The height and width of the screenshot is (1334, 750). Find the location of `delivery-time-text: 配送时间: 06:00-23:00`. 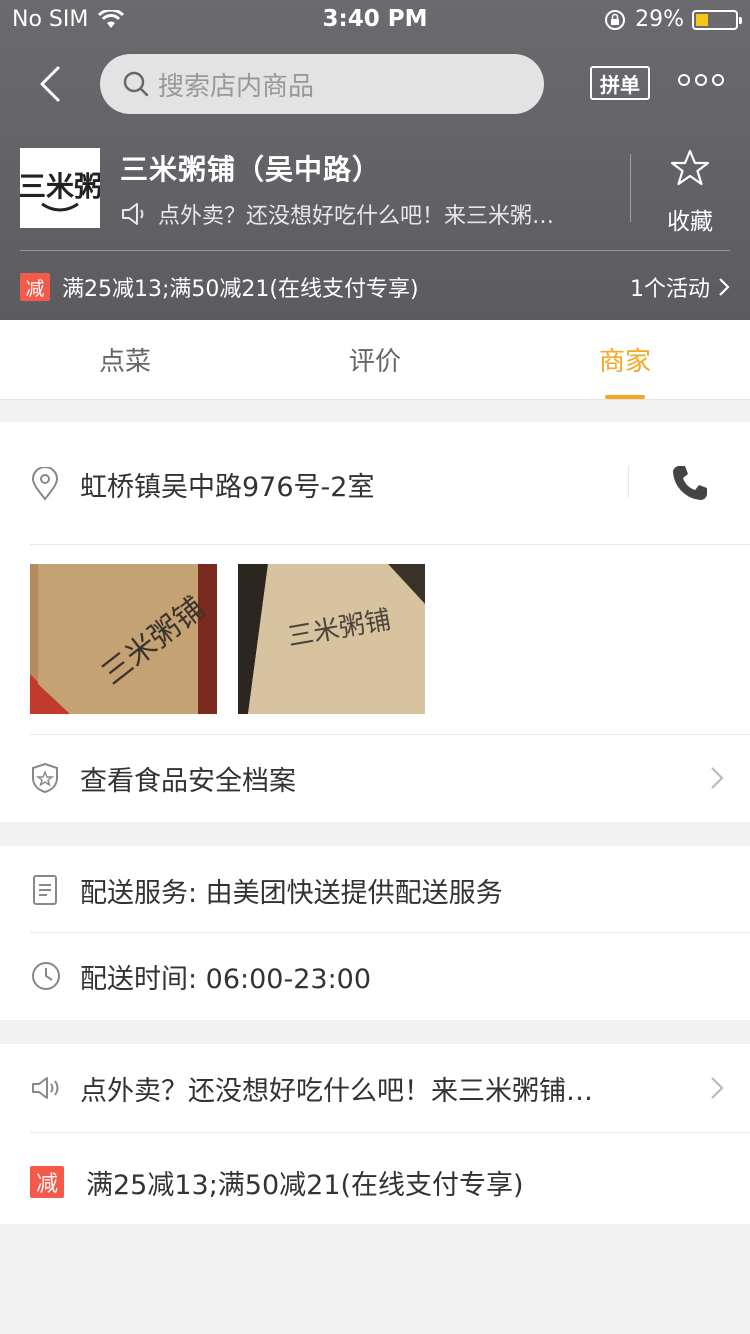

delivery-time-text: 配送时间: 06:00-23:00 is located at coordinates (226, 979).